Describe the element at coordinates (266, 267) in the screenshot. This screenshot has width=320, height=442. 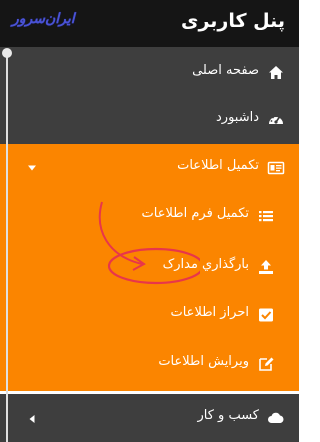
I see `upload-icon` at that location.